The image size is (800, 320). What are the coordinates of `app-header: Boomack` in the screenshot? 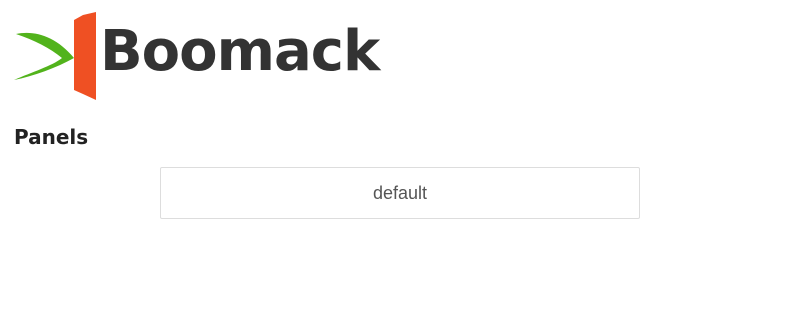 It's located at (196, 56).